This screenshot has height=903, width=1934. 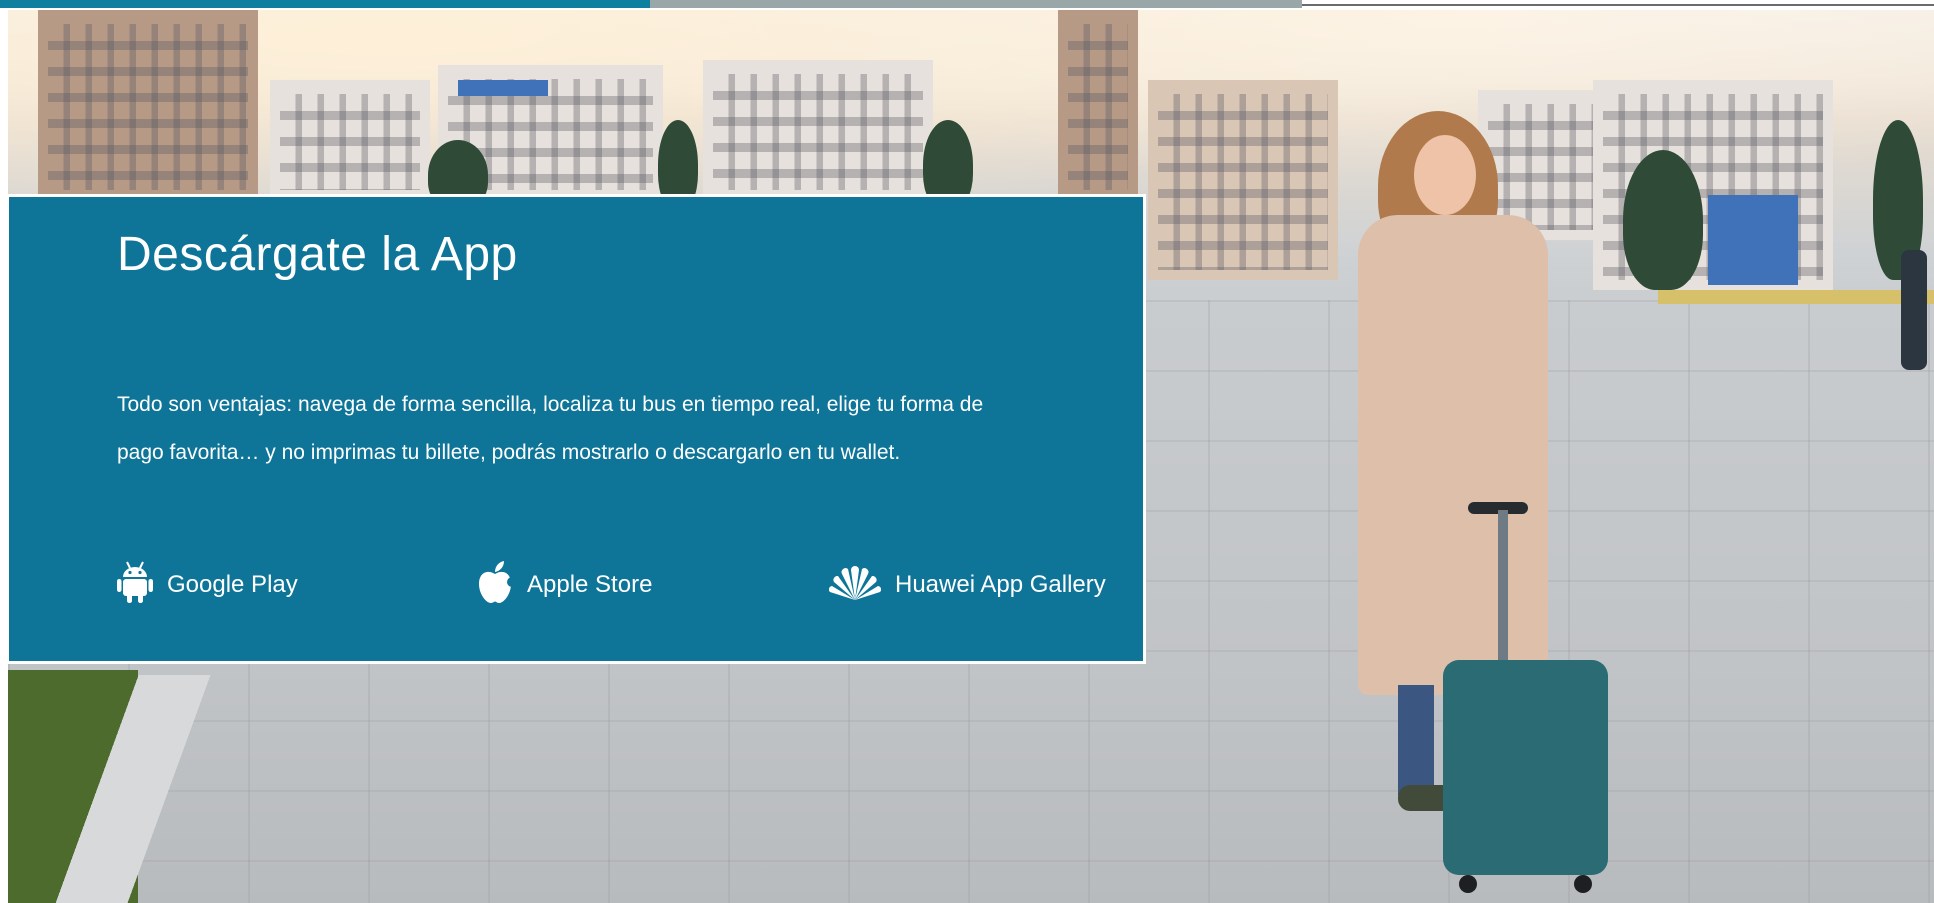 I want to click on progress-segment-active, so click(x=325, y=4).